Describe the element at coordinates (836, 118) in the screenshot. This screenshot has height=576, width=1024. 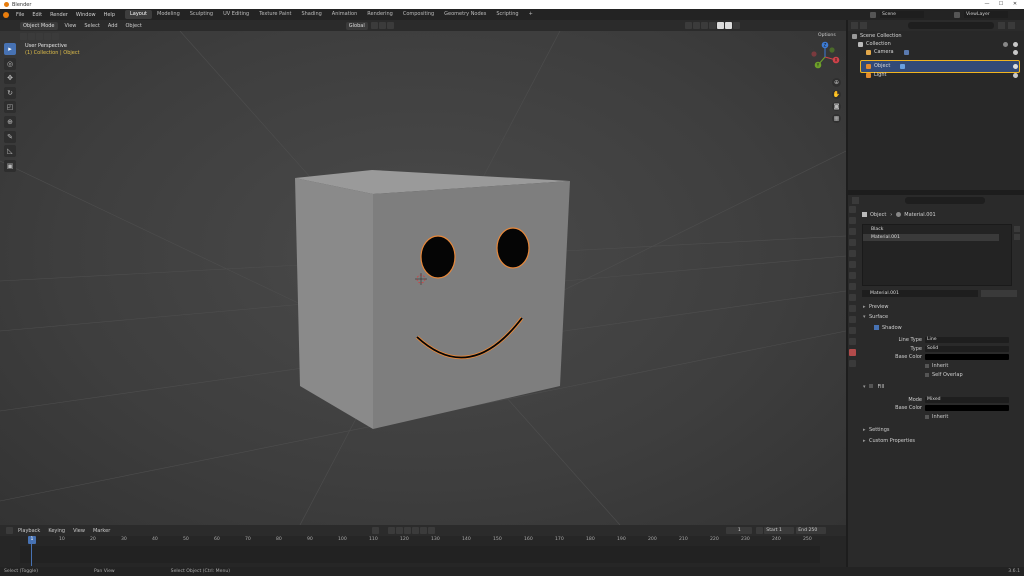
I see `ortho-icon: ▦` at that location.